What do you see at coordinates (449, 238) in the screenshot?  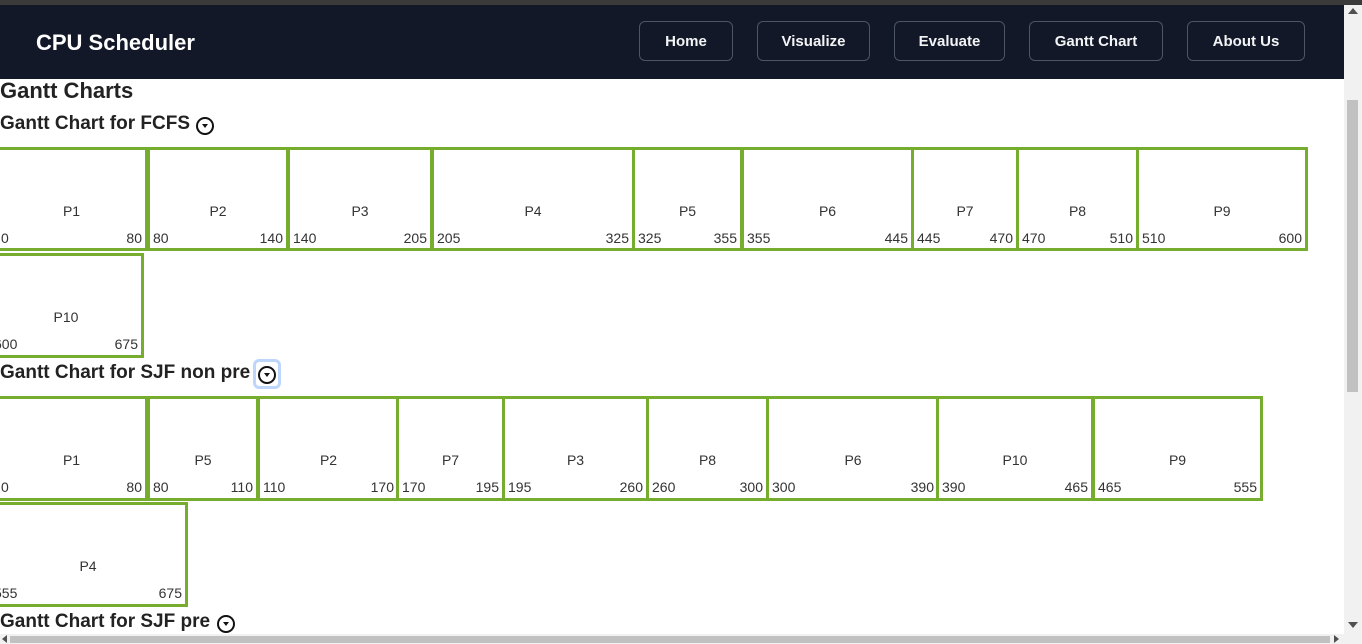 I see `gantt-start-time: 205` at bounding box center [449, 238].